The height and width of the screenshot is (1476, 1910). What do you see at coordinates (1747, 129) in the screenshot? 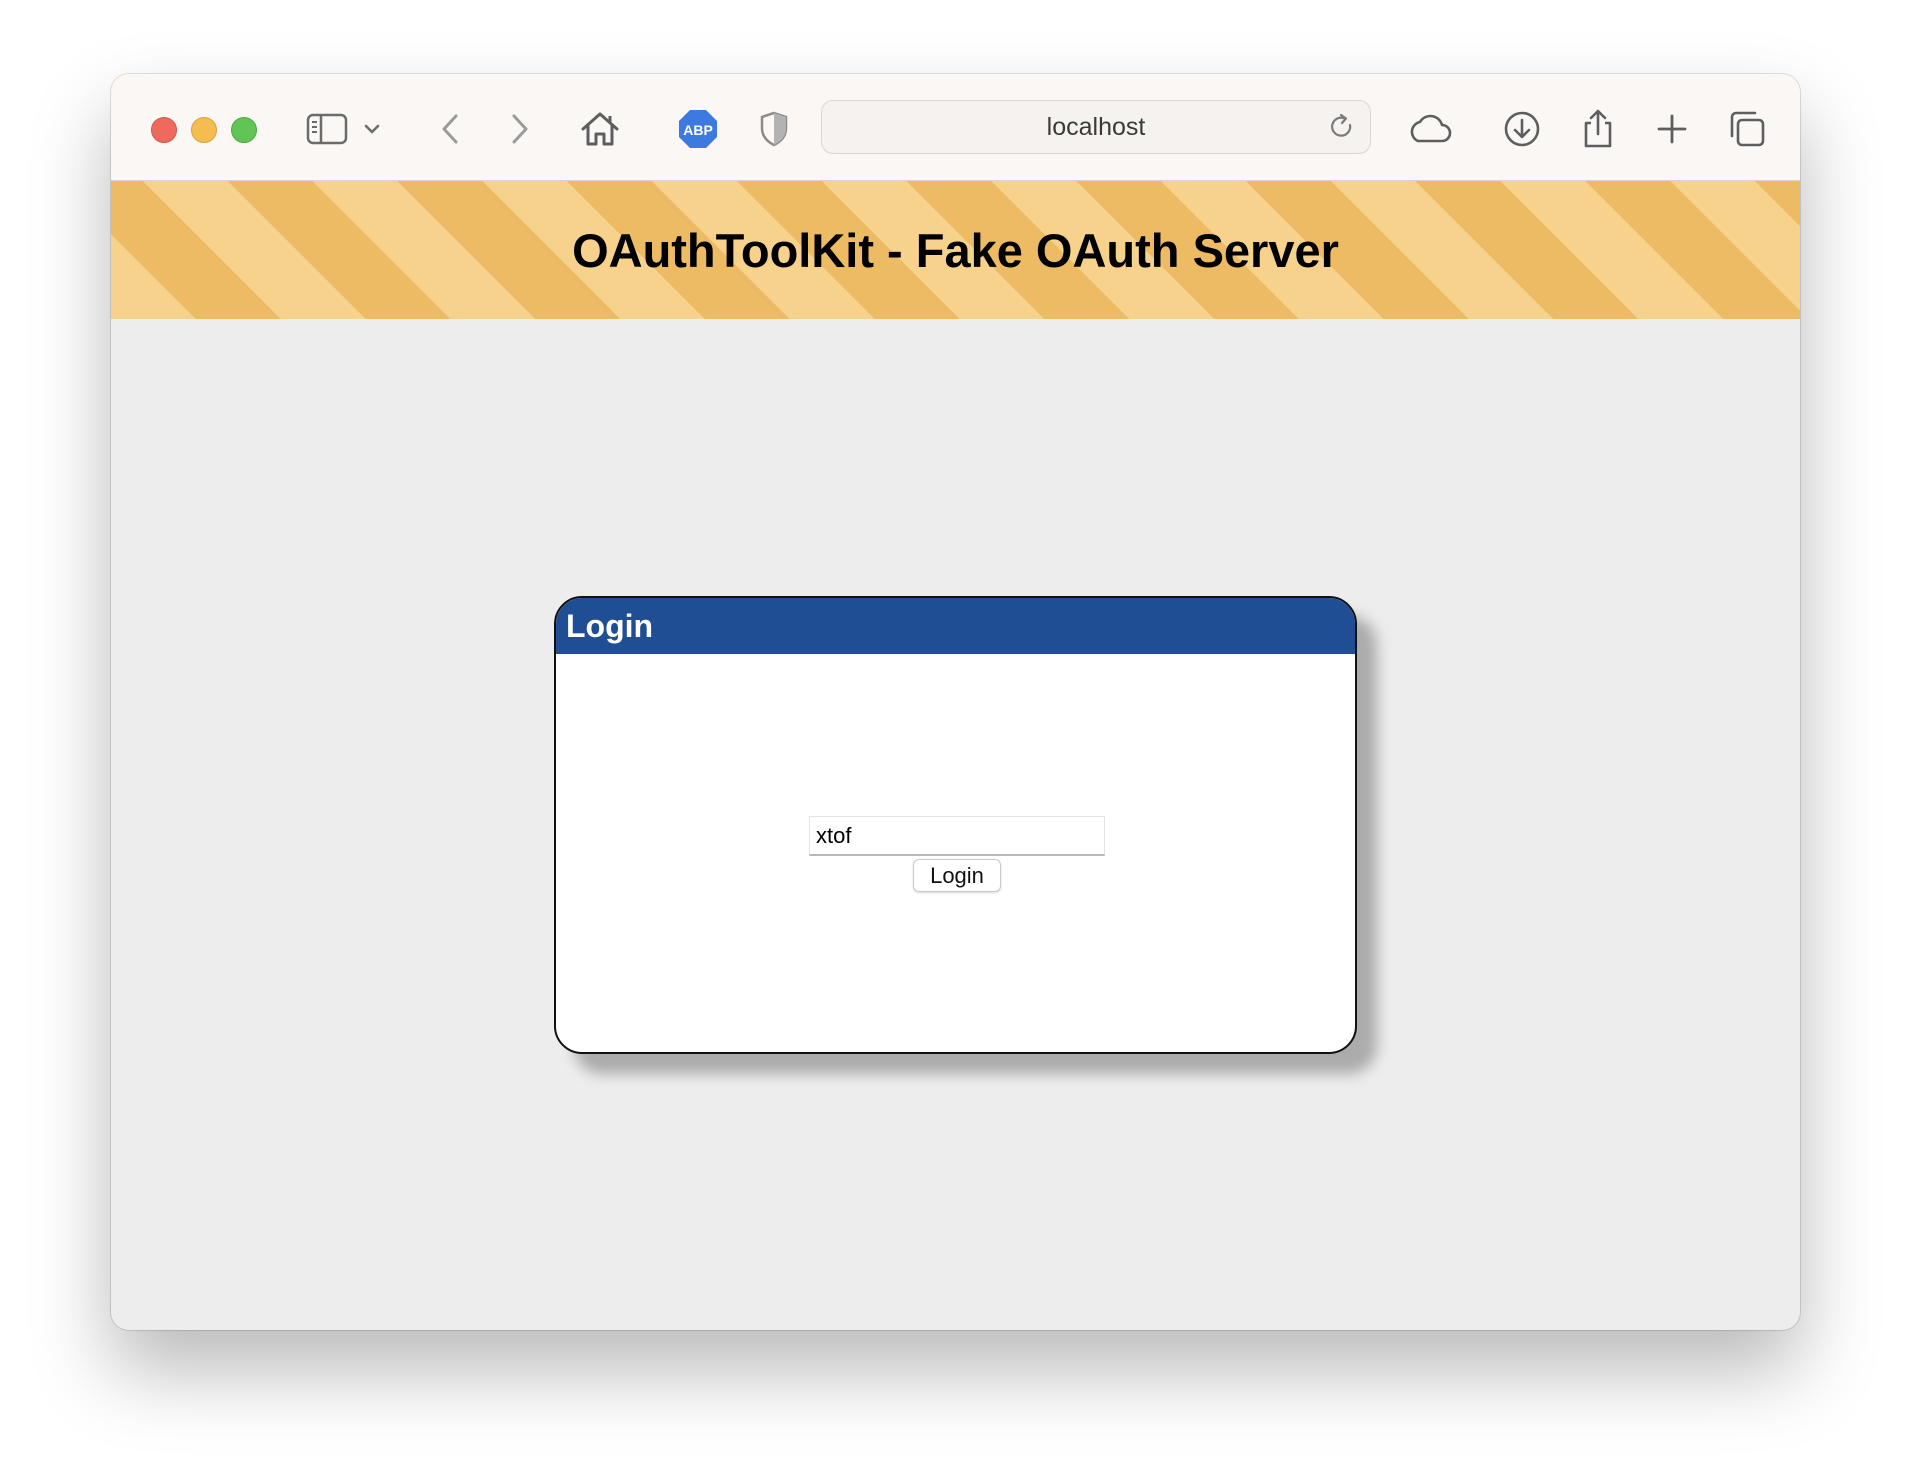
I see `tabs-icon` at bounding box center [1747, 129].